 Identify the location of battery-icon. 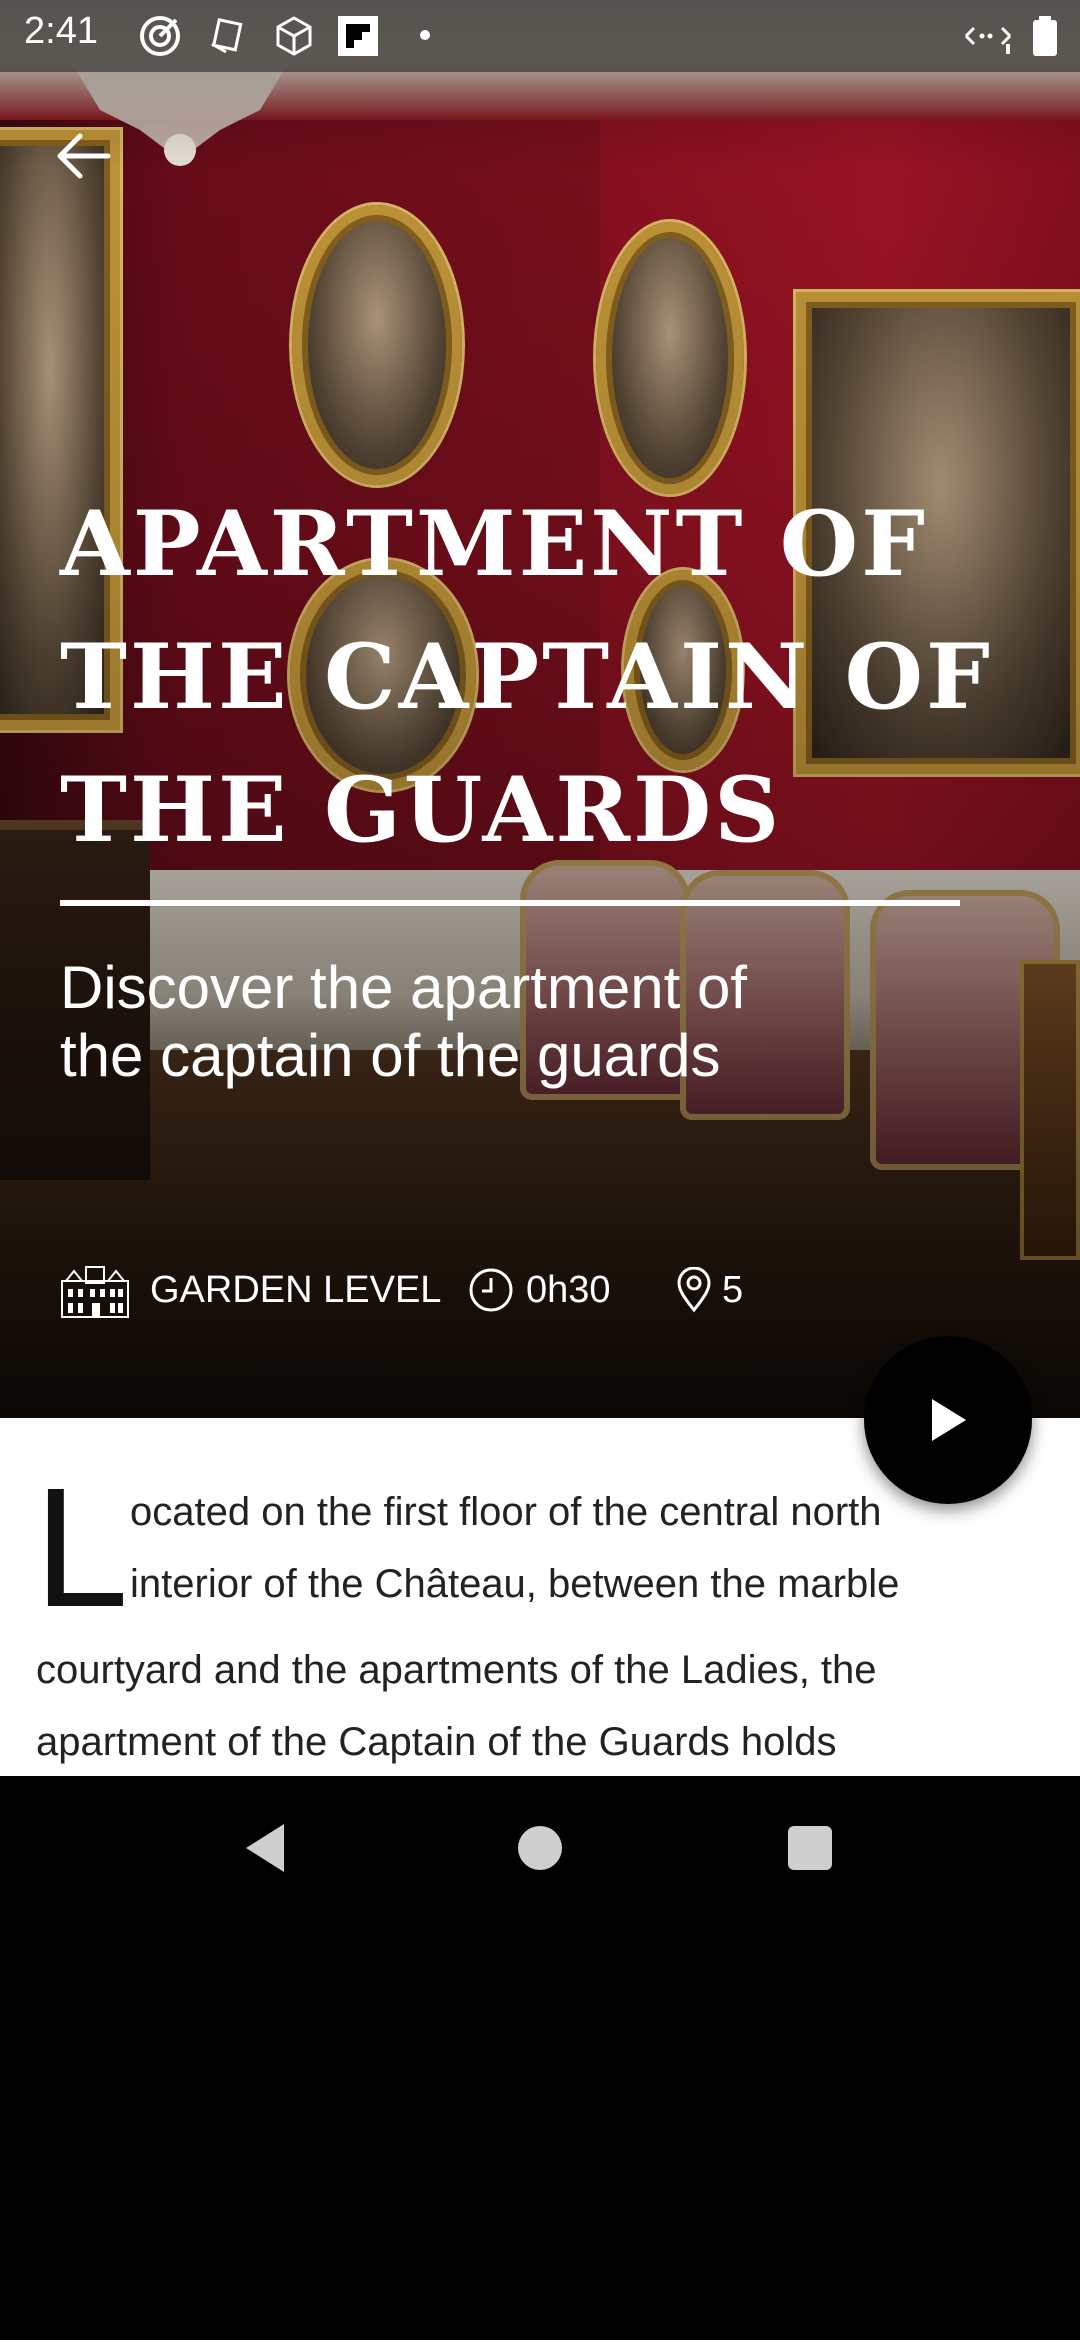
(1045, 36).